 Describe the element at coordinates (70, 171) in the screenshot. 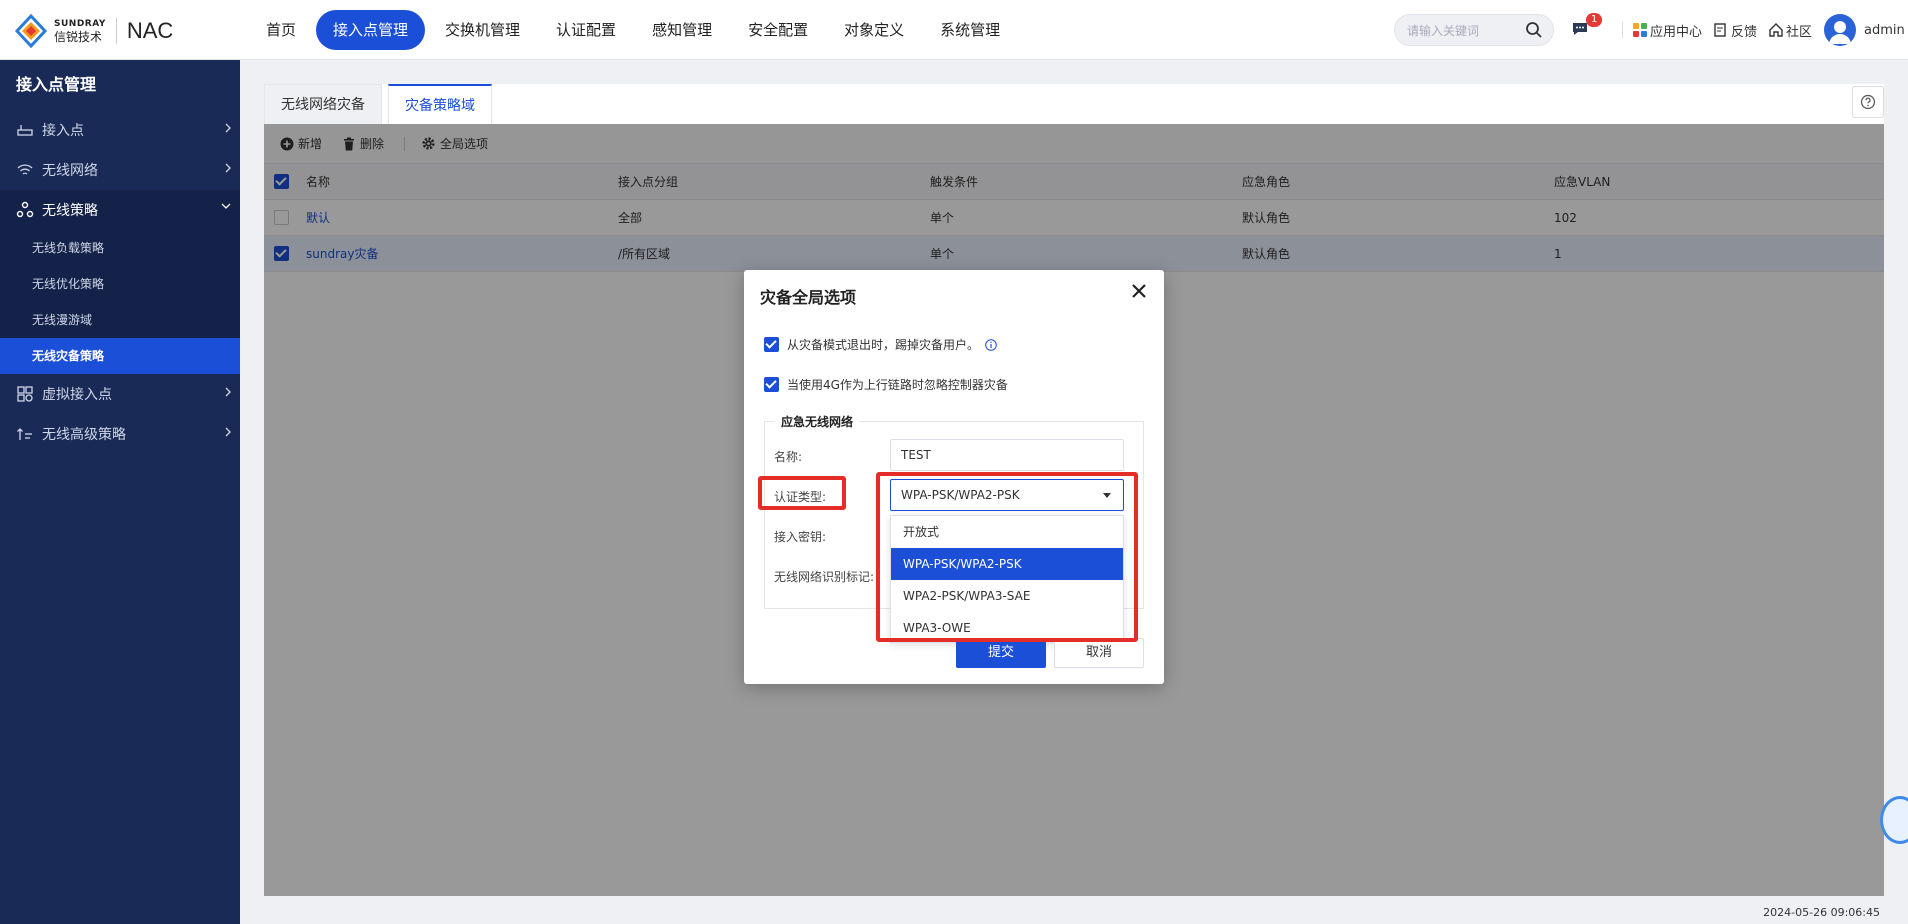

I see `sidebar-item-label: 无线网络` at that location.